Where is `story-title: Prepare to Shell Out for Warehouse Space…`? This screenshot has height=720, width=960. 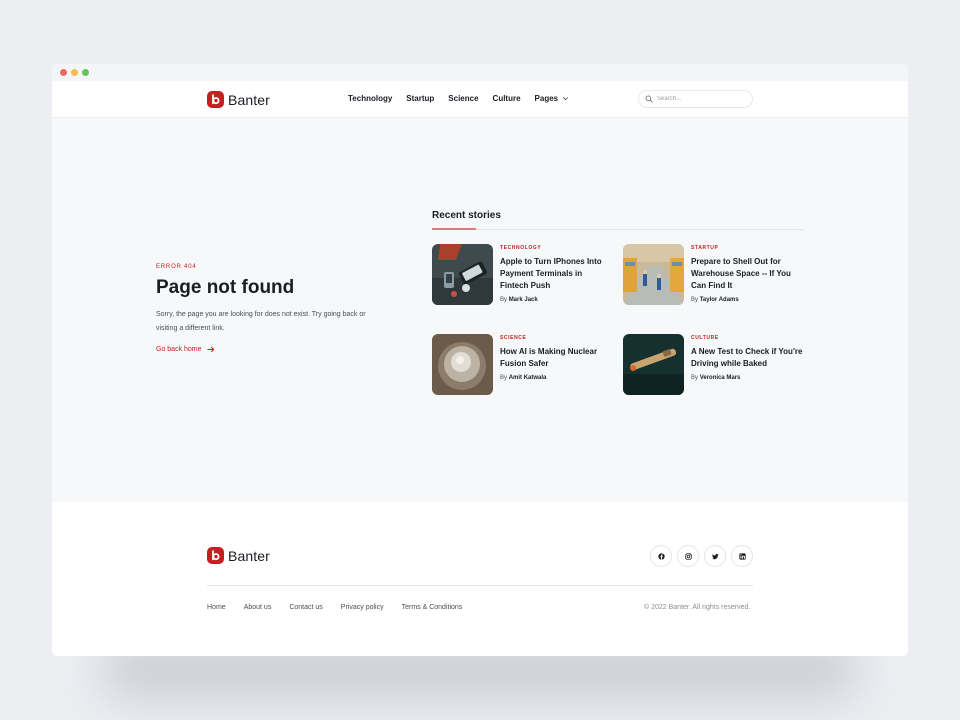 story-title: Prepare to Shell Out for Warehouse Space… is located at coordinates (747, 274).